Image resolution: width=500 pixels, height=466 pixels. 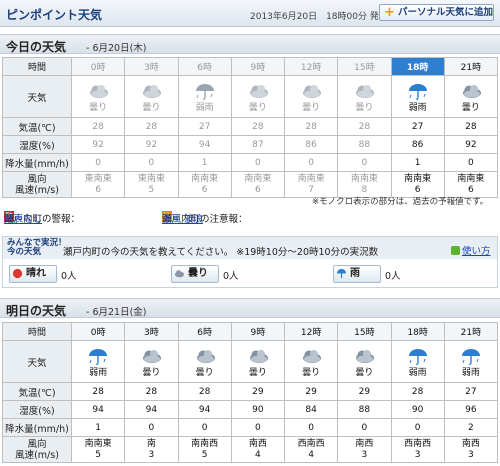 I want to click on wind-speed: 7, so click(x=311, y=189).